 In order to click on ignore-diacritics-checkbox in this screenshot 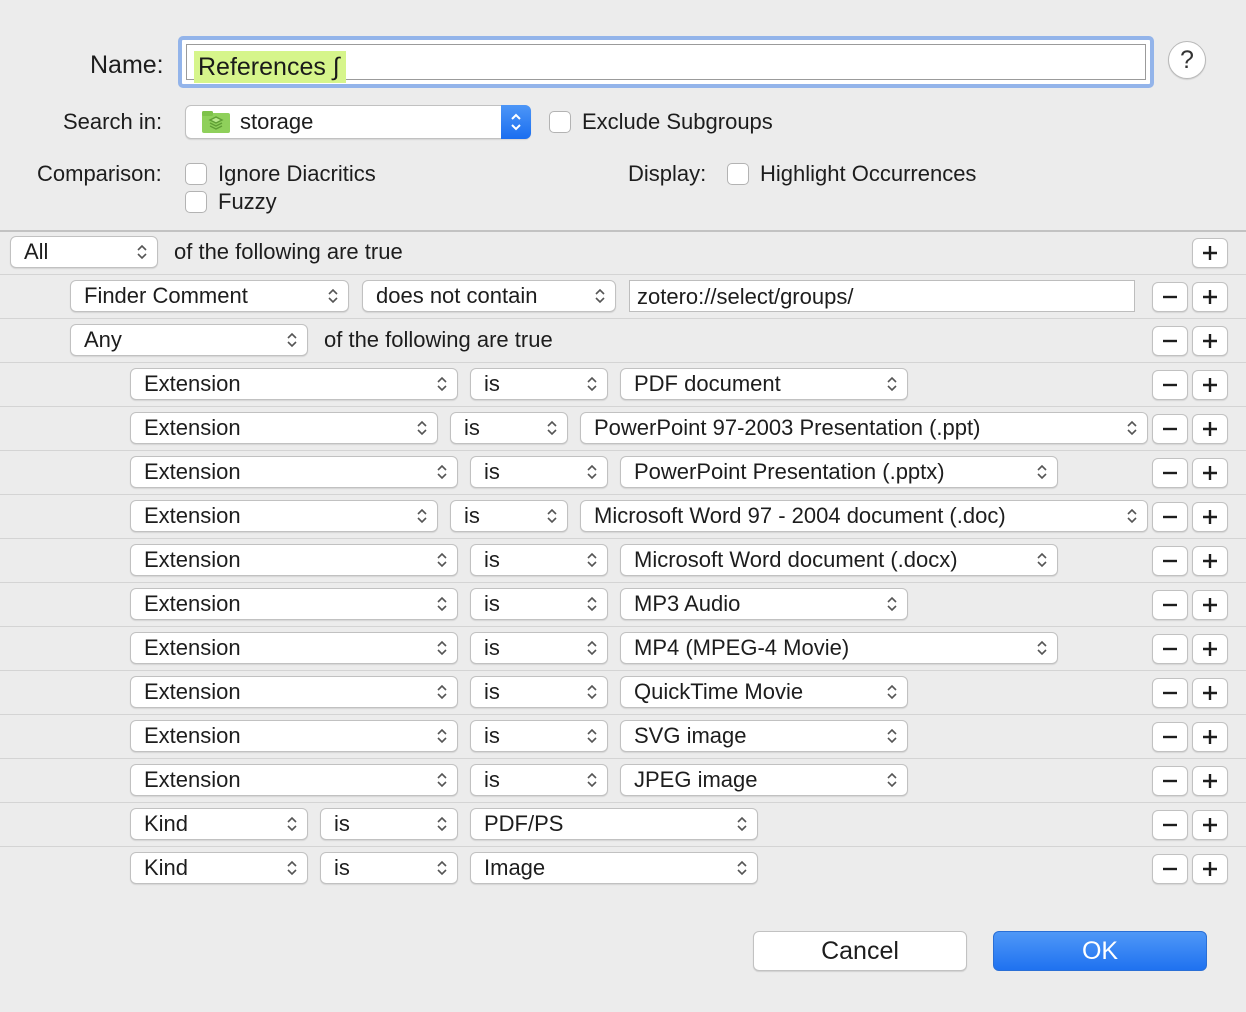, I will do `click(196, 174)`.